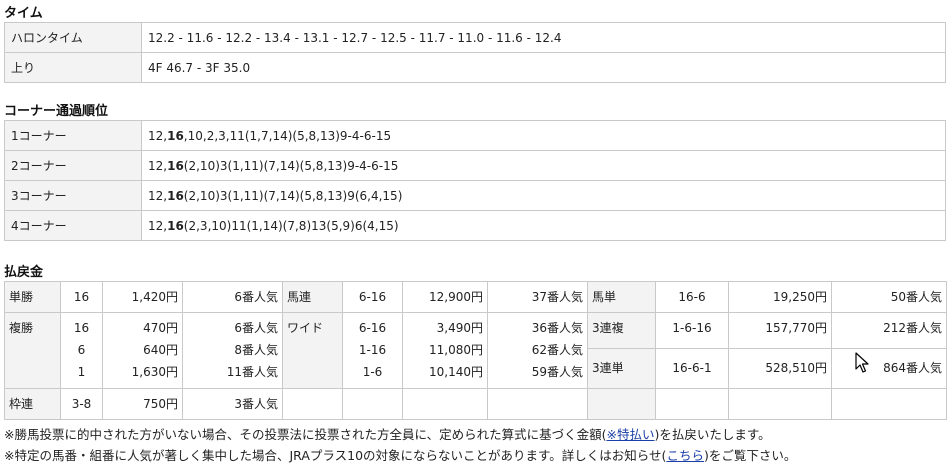 This screenshot has height=469, width=952. Describe the element at coordinates (142, 350) in the screenshot. I see `payout-amount-cell: 470円 640円 1,630円` at that location.